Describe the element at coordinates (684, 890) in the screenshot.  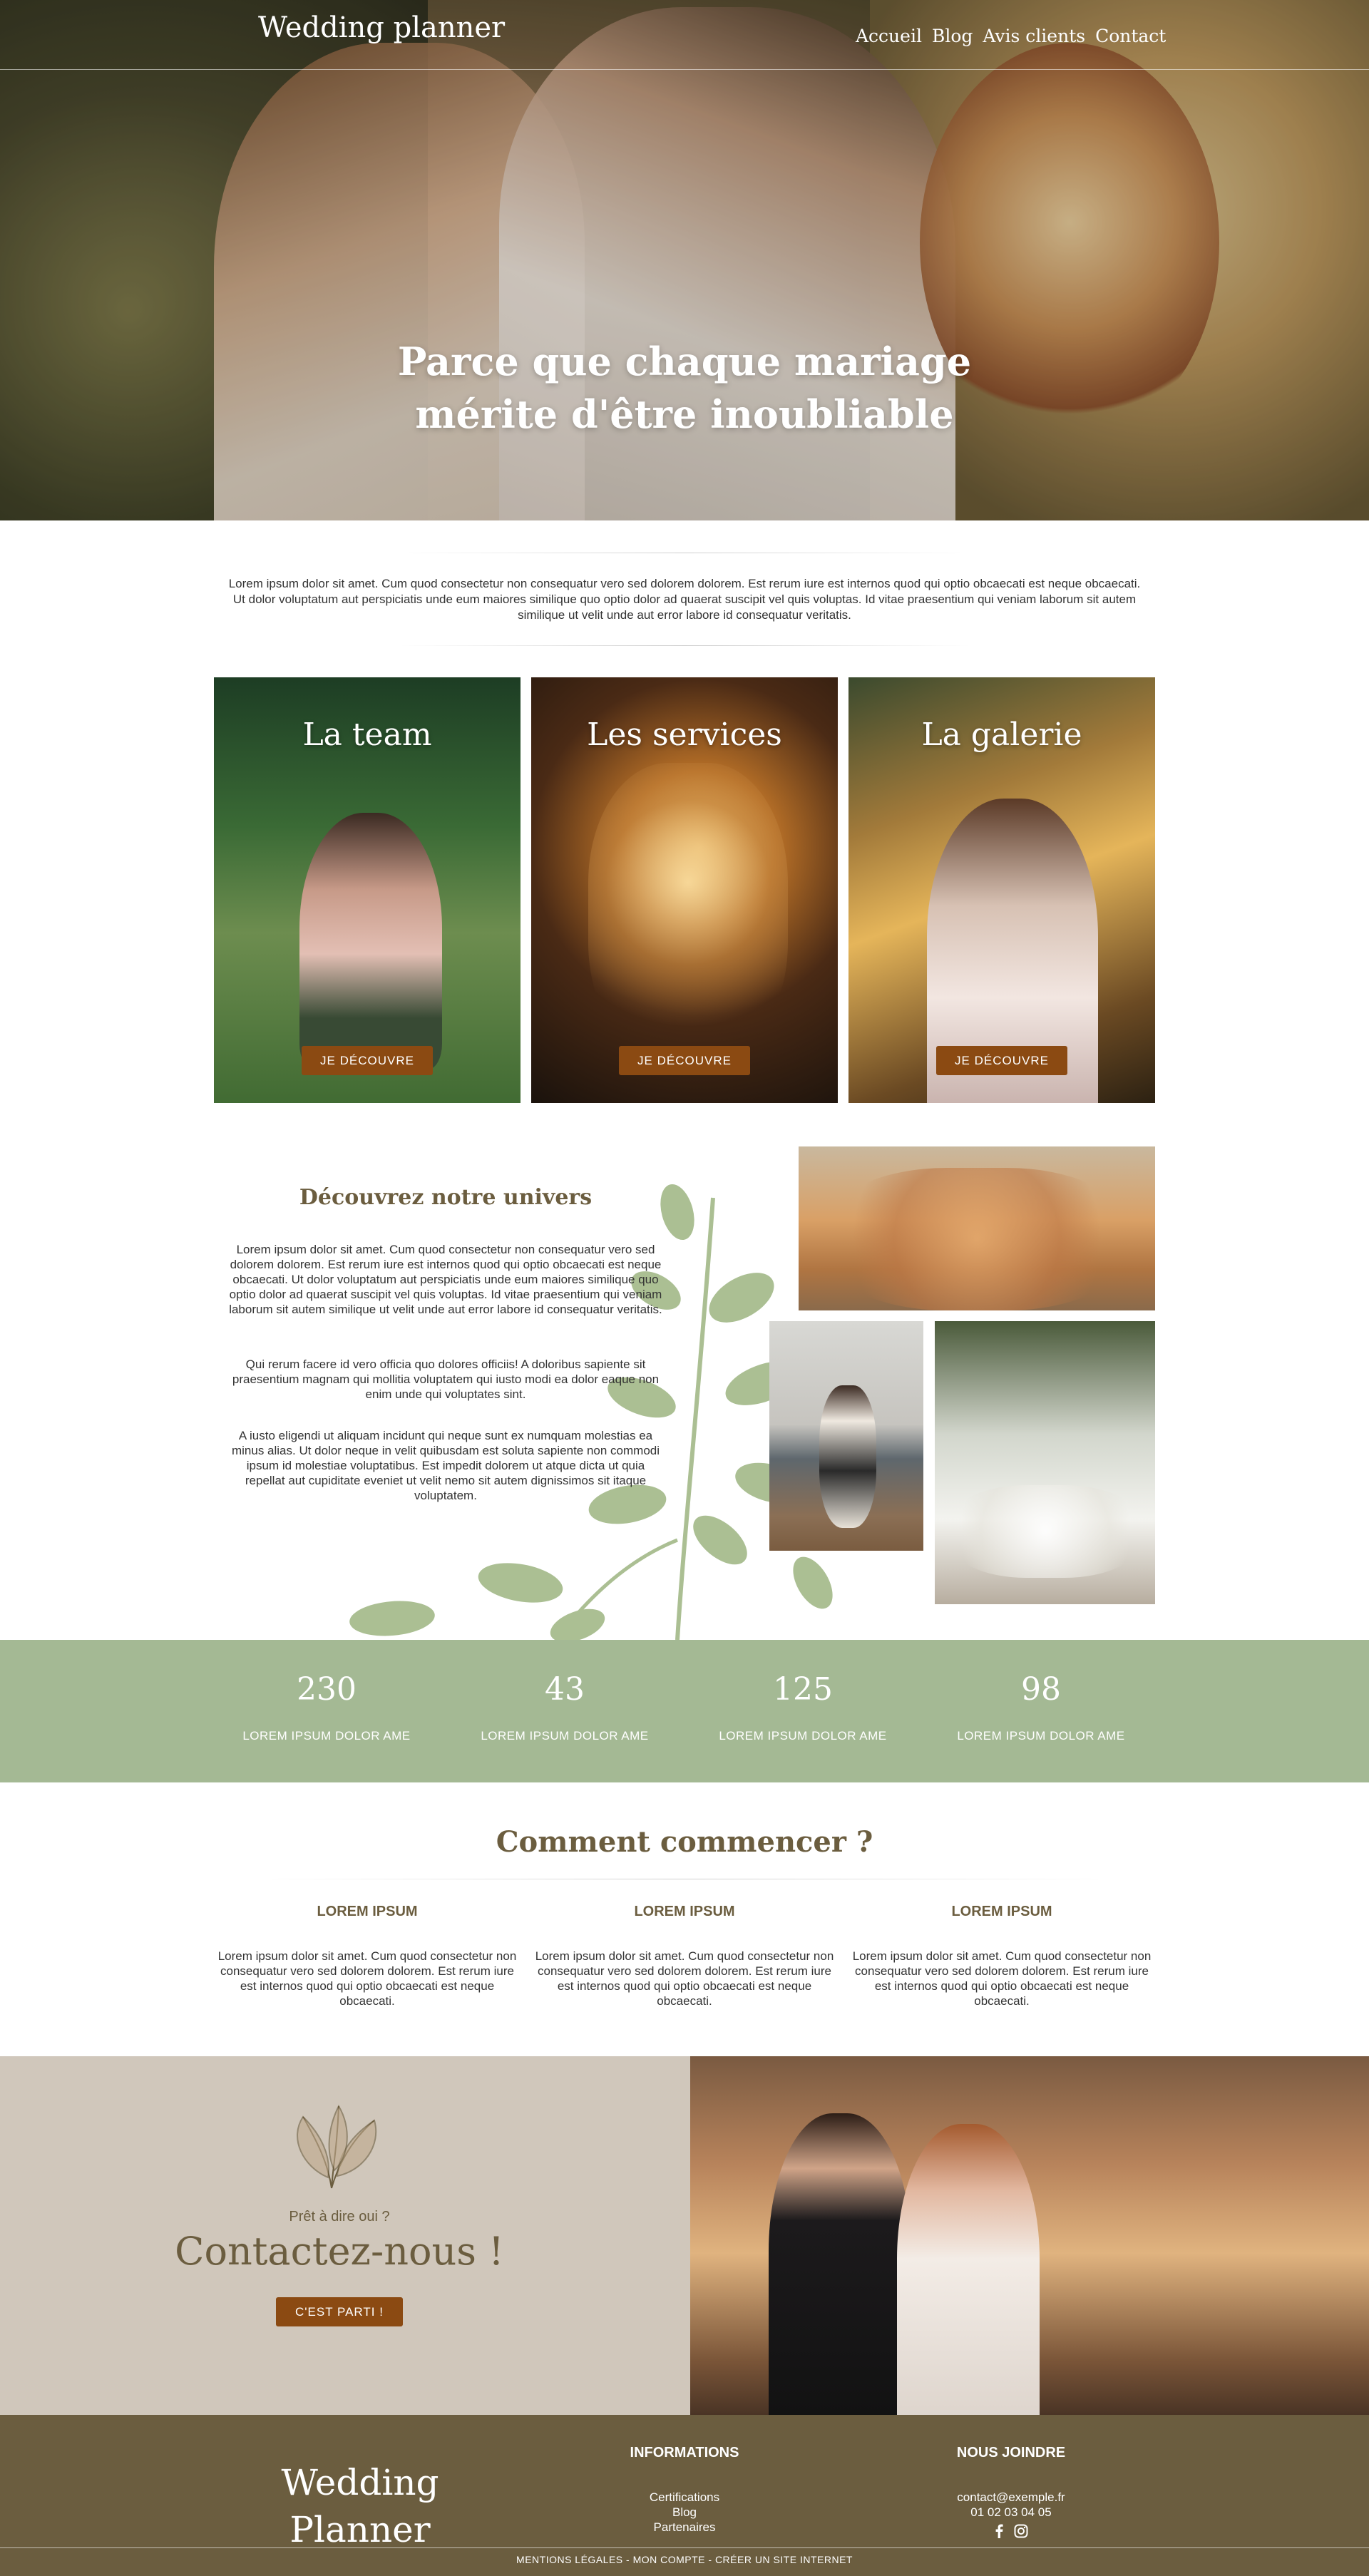
I see `card-les-services: Les services JE DÉCOUVRE` at that location.